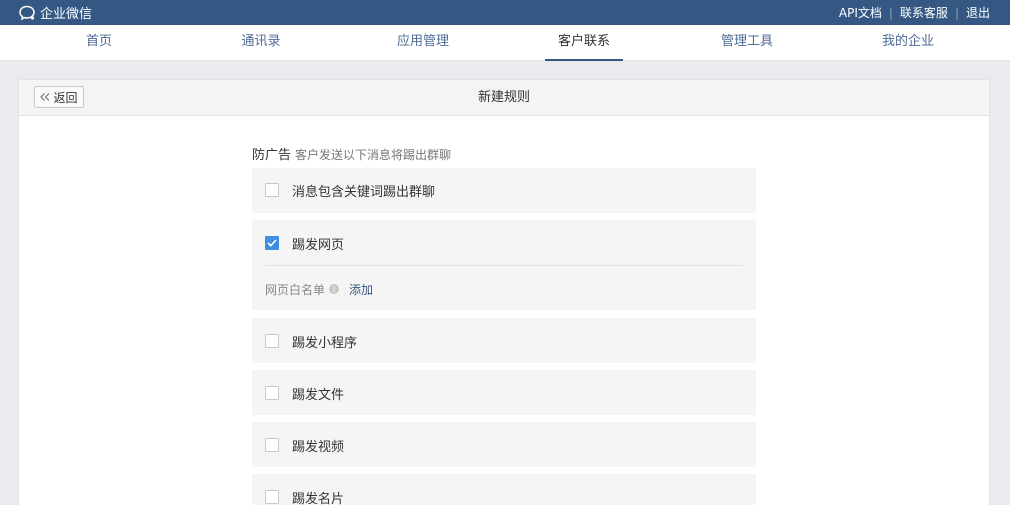  I want to click on option-row: 踢发名片, so click(304, 496).